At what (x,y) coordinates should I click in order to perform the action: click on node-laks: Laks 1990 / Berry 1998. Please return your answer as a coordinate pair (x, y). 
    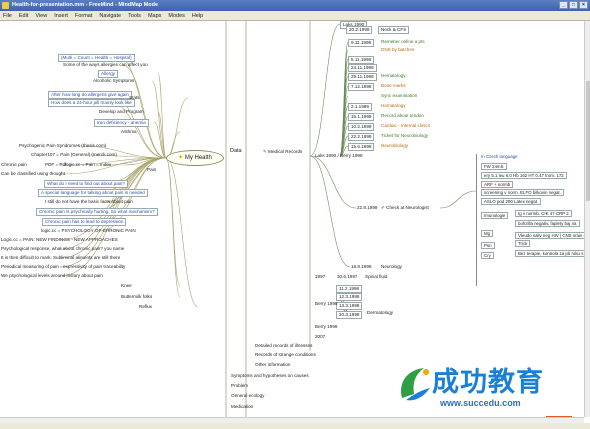
    Looking at the image, I should click on (339, 156).